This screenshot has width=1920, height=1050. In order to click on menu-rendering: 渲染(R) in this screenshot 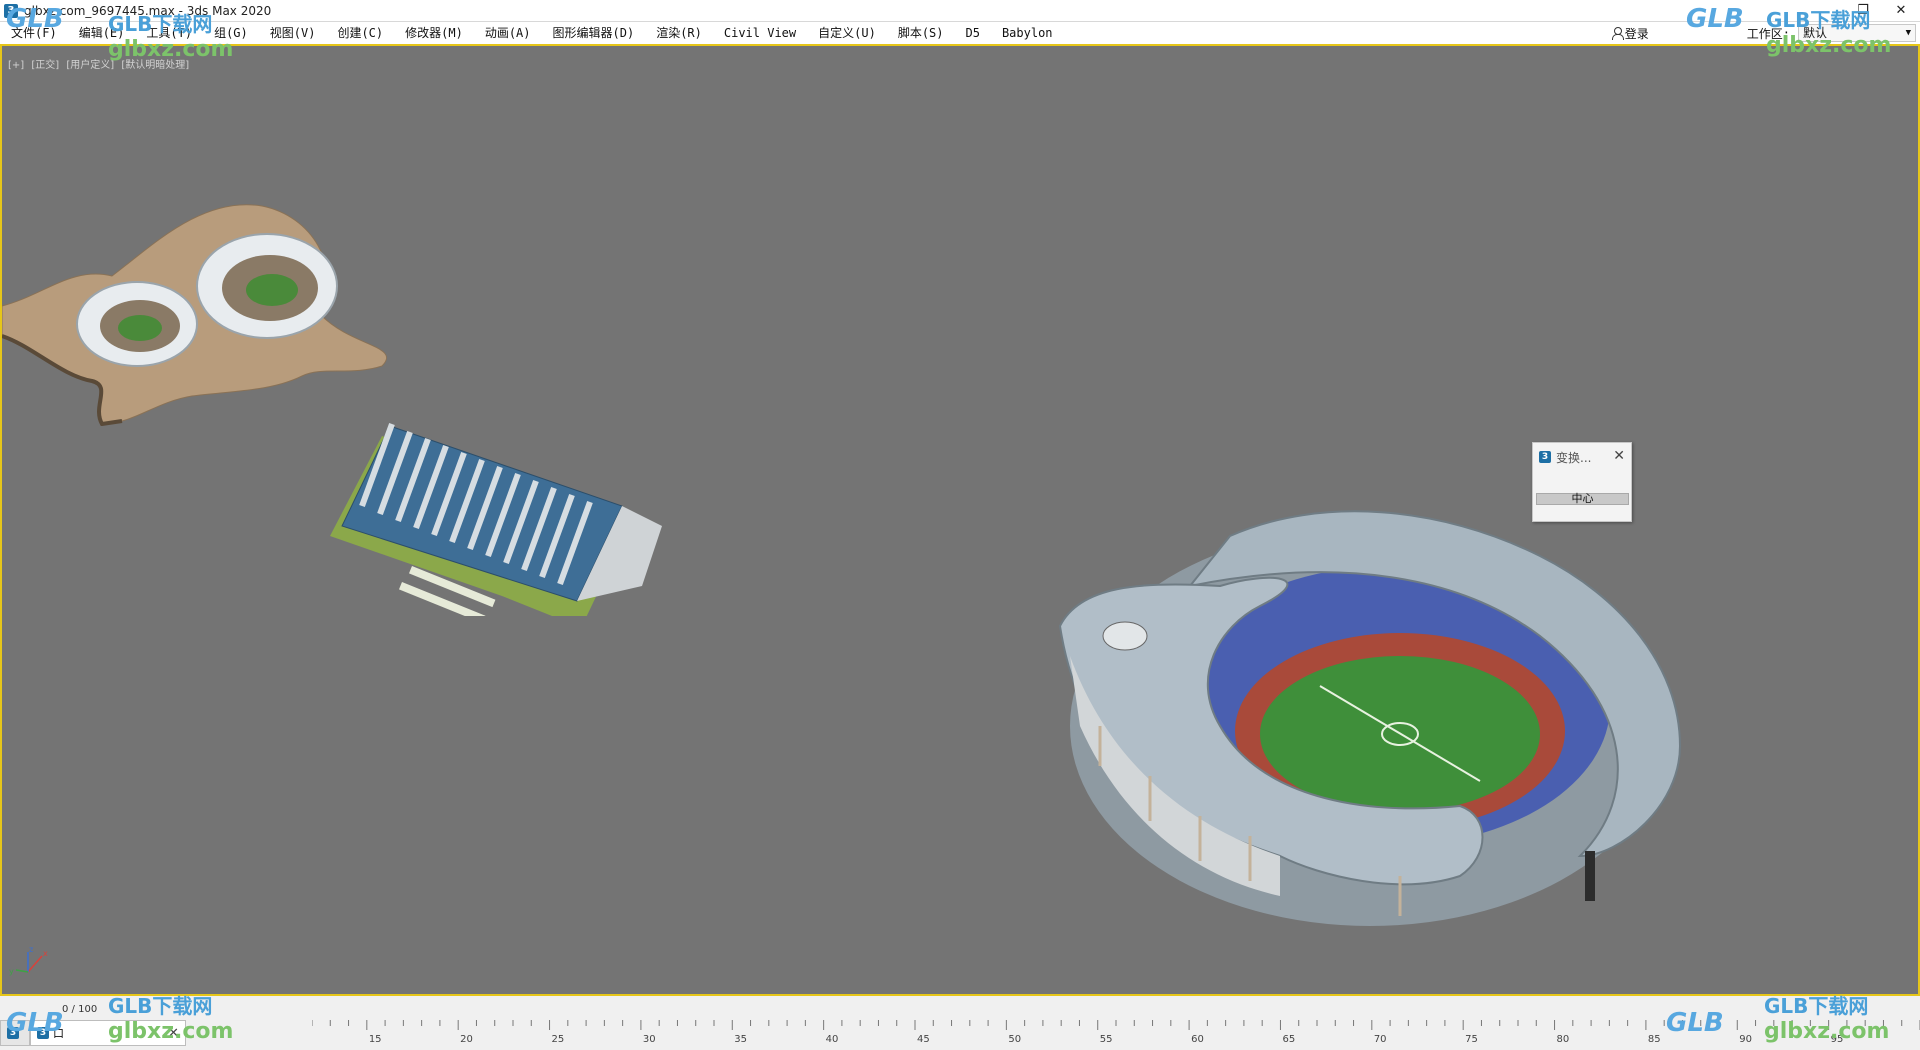, I will do `click(679, 33)`.